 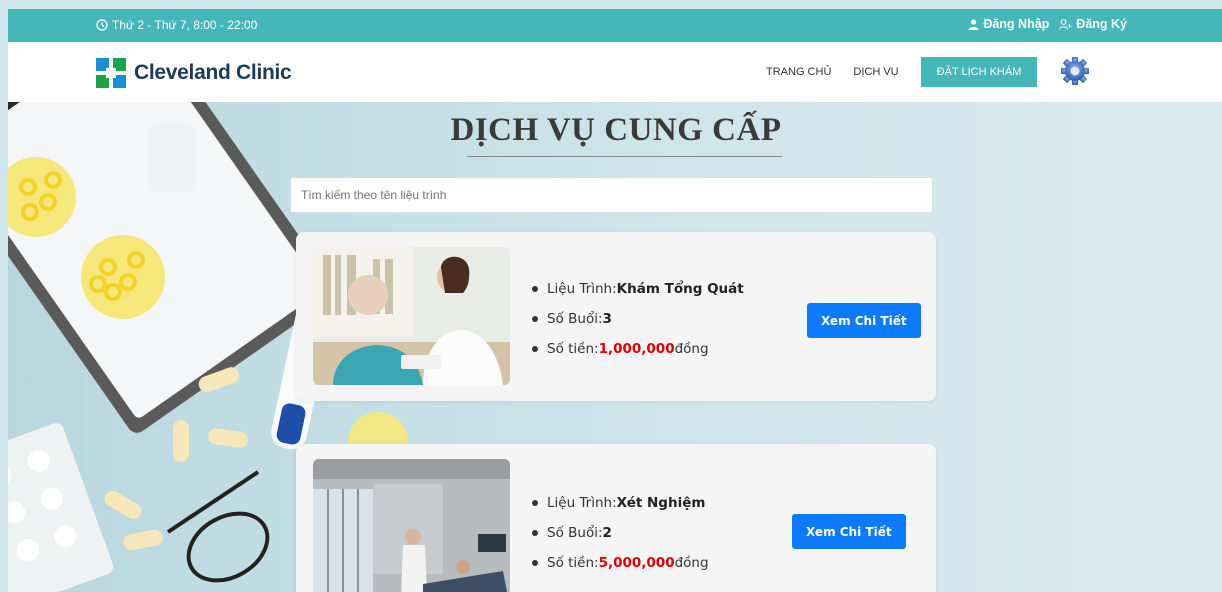 I want to click on service-course-row: Liệu Trình: Khám Tổng Quát, so click(x=638, y=289).